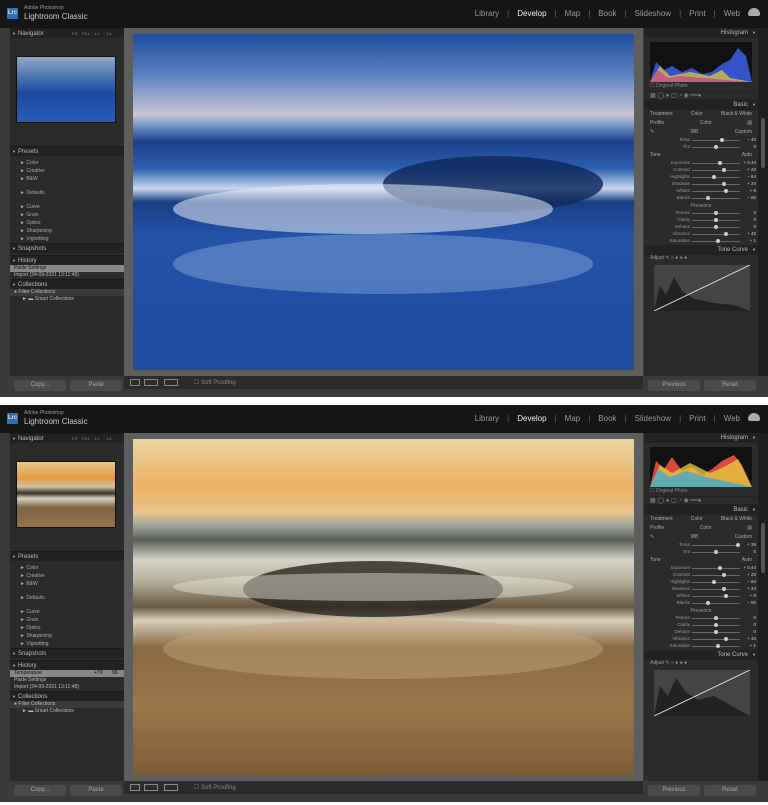 This screenshot has width=768, height=805. Describe the element at coordinates (573, 418) in the screenshot. I see `module-map: Map` at that location.